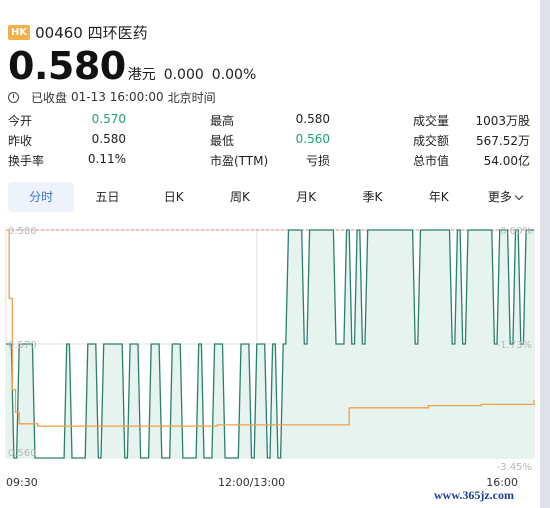  I want to click on tab-2: 日K, so click(174, 197).